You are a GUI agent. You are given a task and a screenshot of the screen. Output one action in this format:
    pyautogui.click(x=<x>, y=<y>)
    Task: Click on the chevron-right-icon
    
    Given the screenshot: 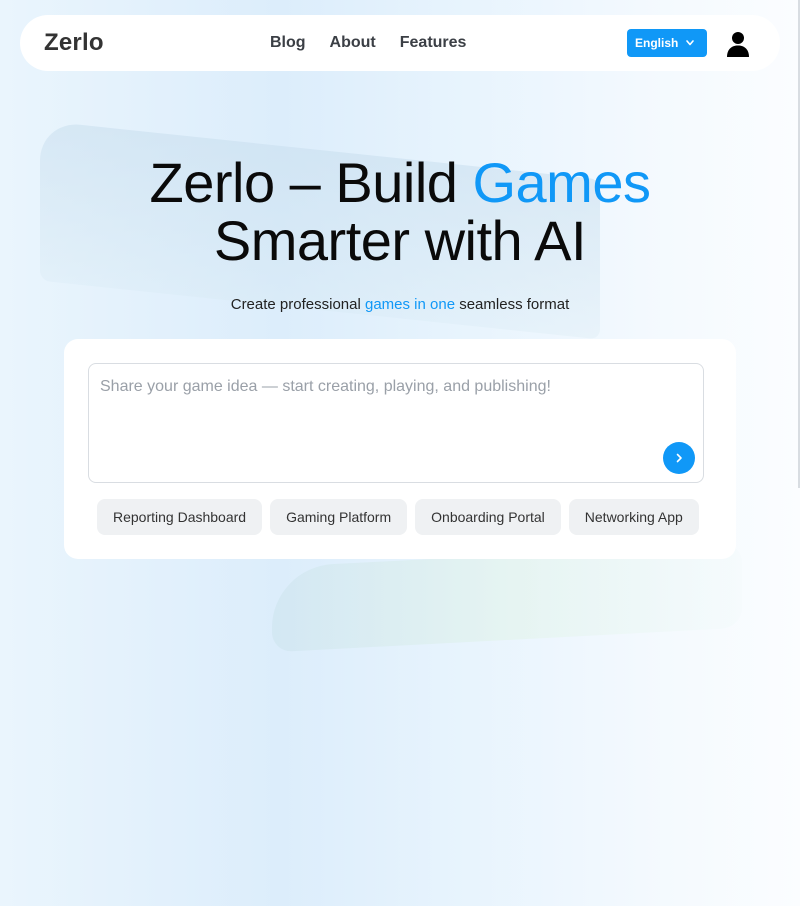 What is the action you would take?
    pyautogui.click(x=679, y=458)
    